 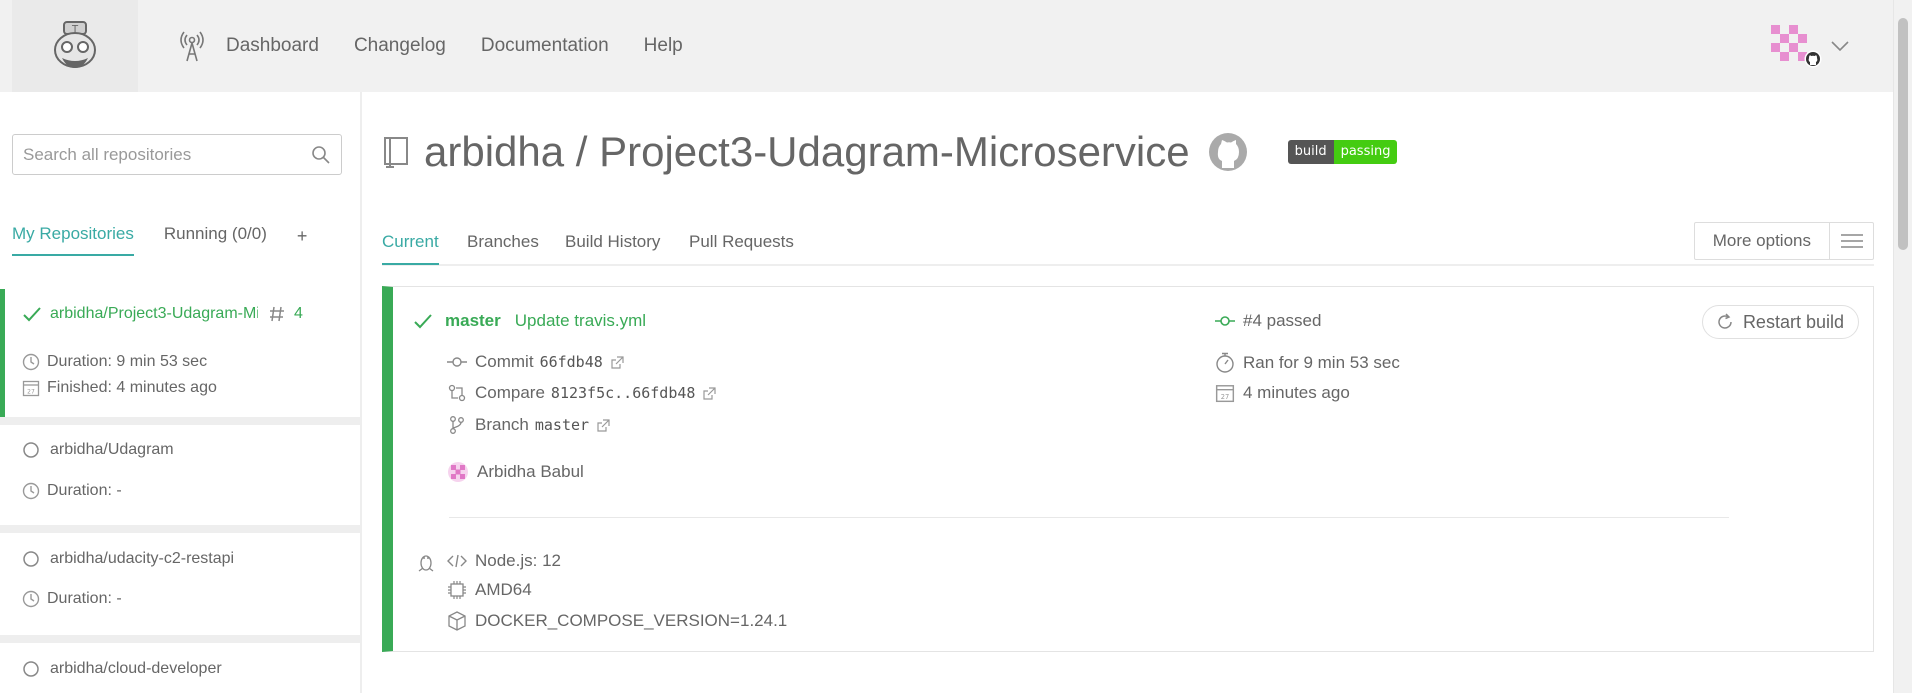 What do you see at coordinates (503, 589) in the screenshot?
I see `job-arch: AMD64` at bounding box center [503, 589].